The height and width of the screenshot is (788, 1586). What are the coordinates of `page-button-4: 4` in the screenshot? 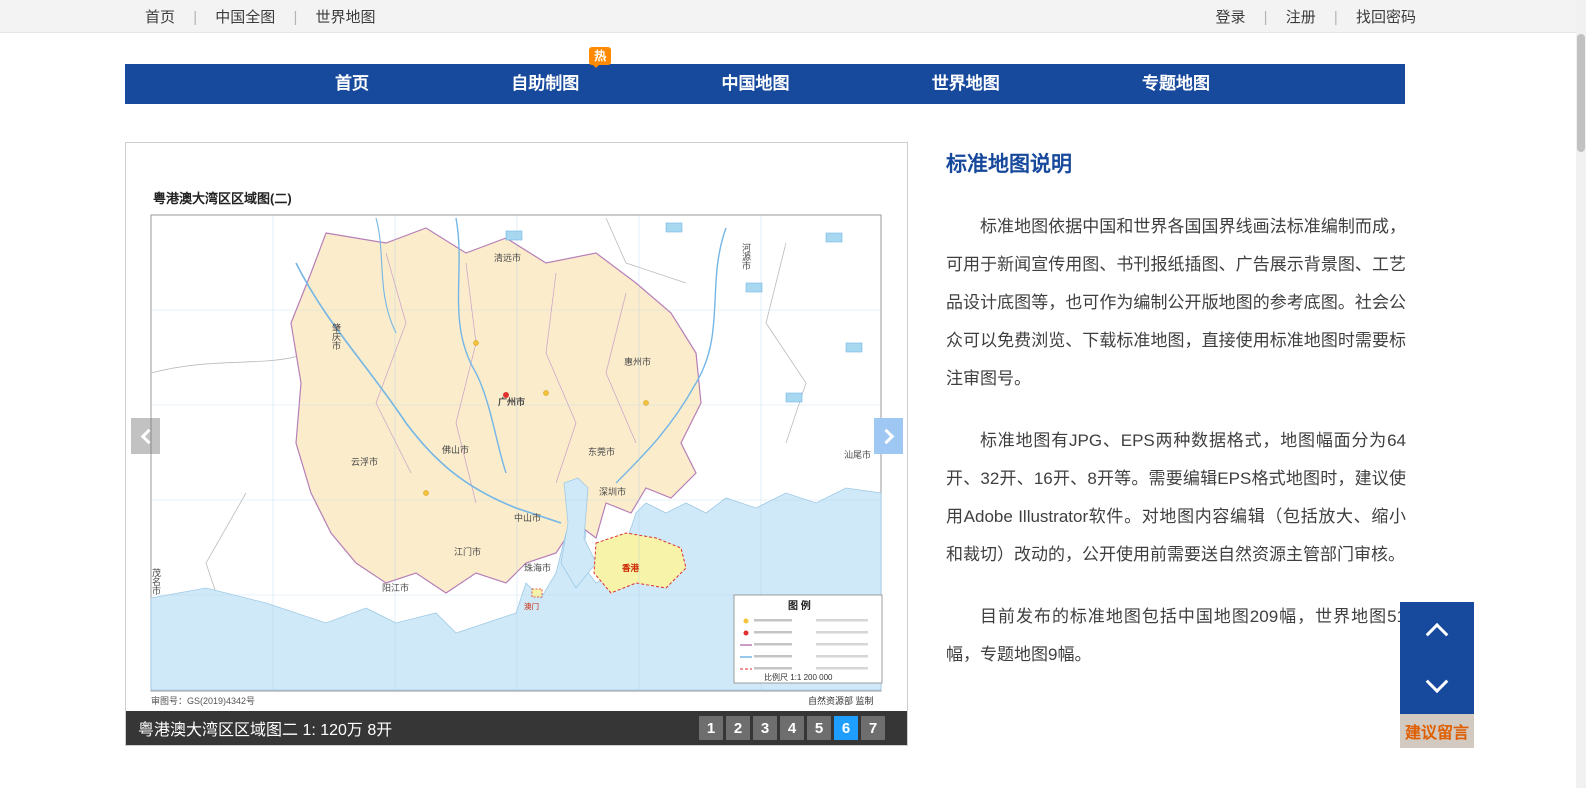 It's located at (792, 728).